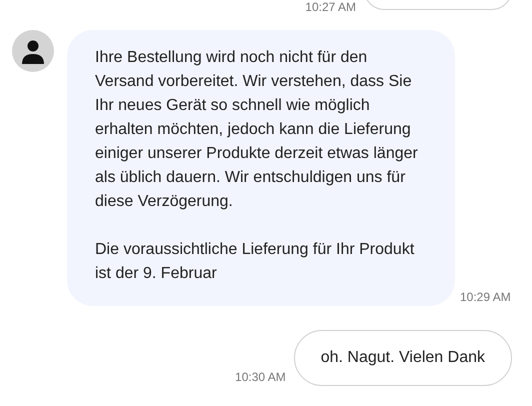  Describe the element at coordinates (485, 297) in the screenshot. I see `message-time: 10:29 AM` at that location.